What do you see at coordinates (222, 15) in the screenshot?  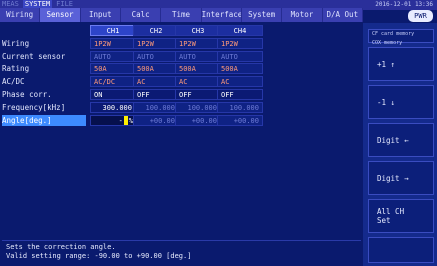 I see `tab-interface: Interface` at bounding box center [222, 15].